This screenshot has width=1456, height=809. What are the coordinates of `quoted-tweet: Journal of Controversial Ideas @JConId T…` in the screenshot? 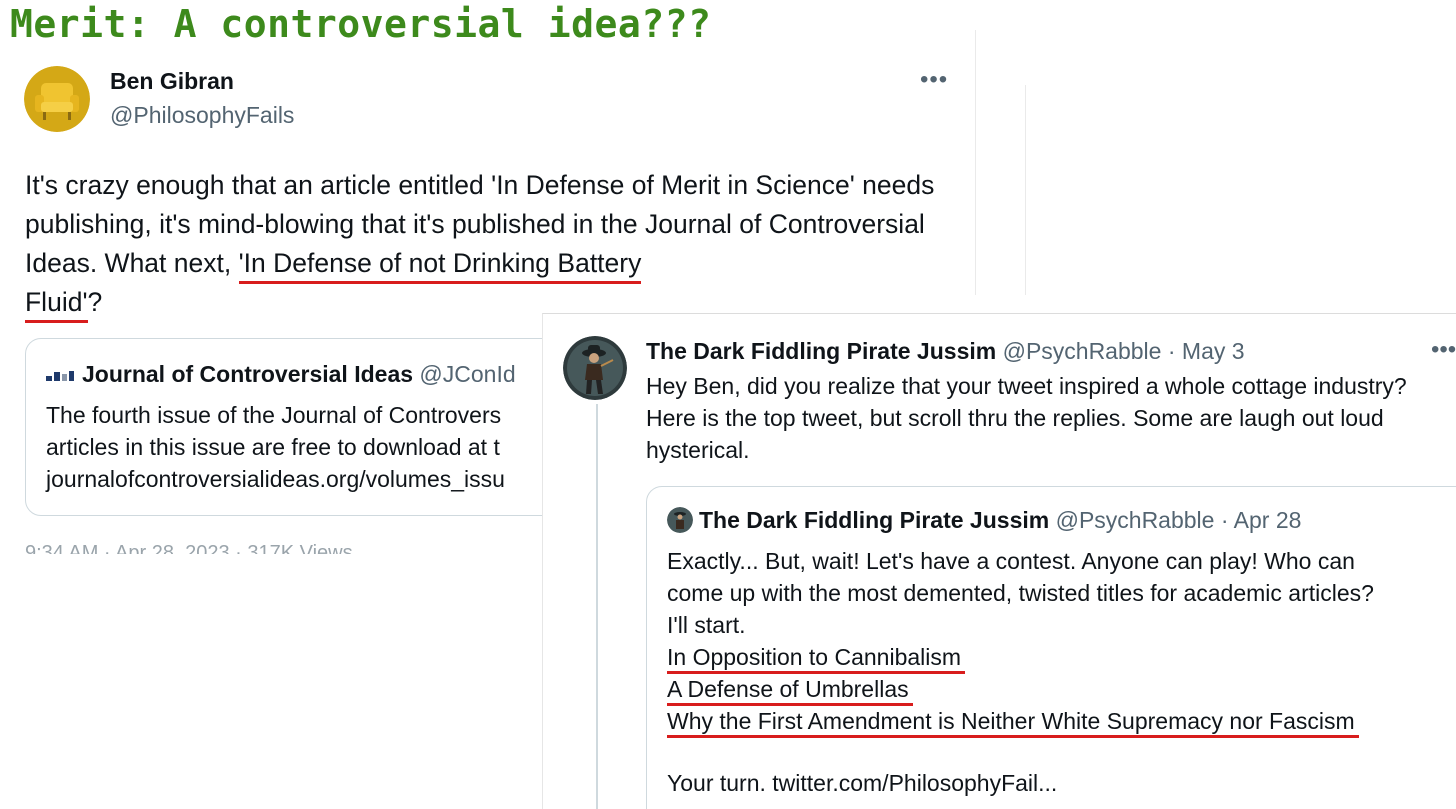 It's located at (306, 427).